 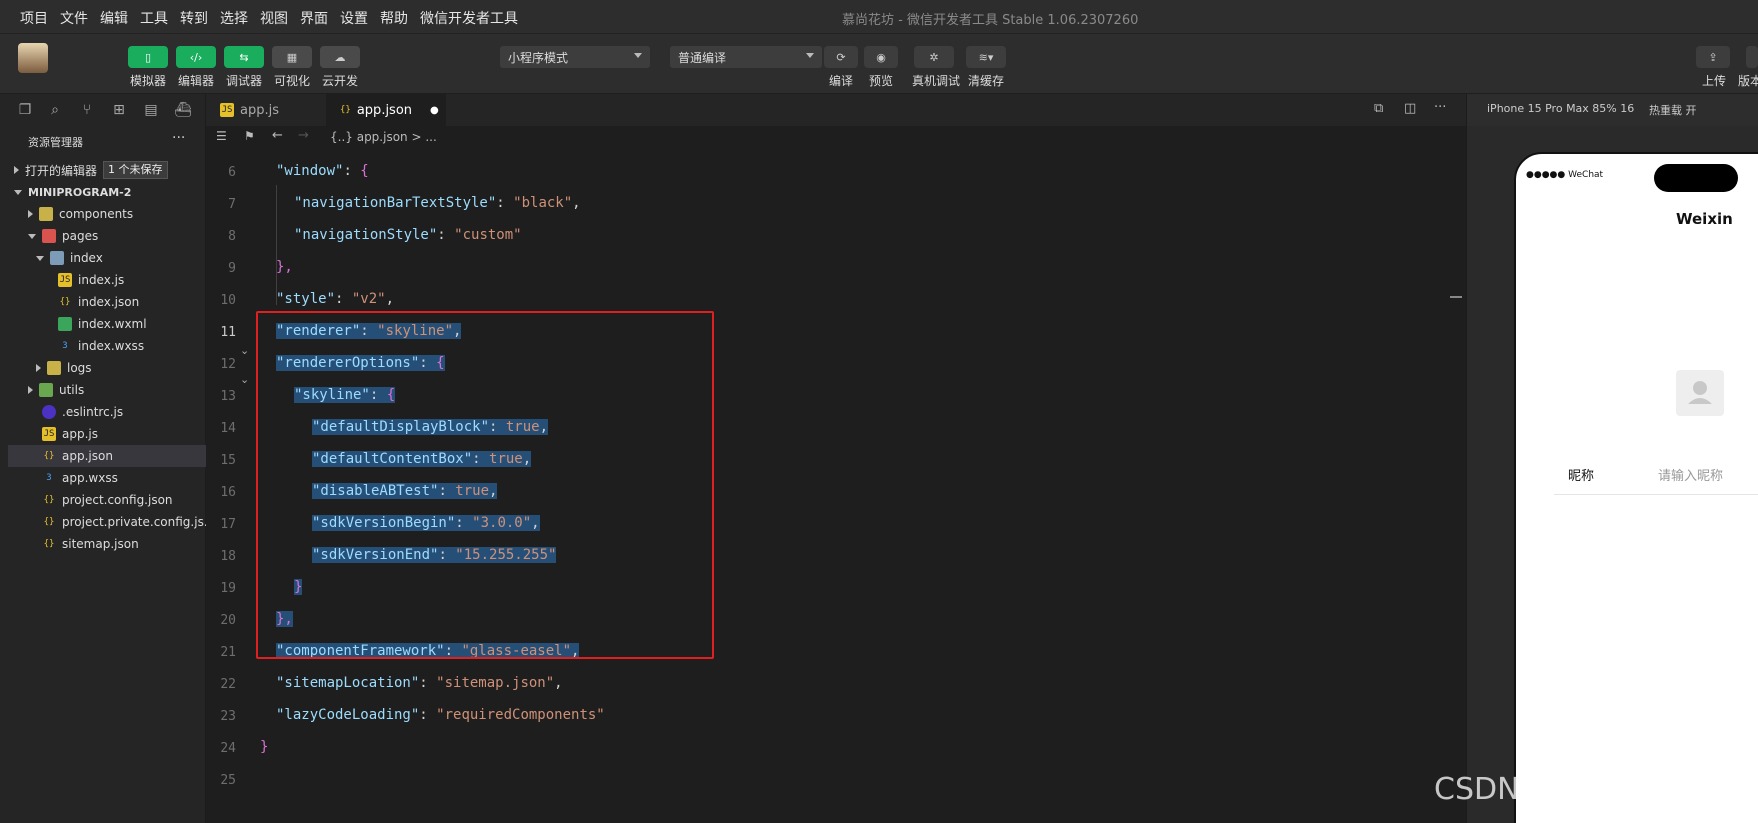 What do you see at coordinates (101, 346) in the screenshot?
I see `tree-item-index-wxss: 3 index.wxss` at bounding box center [101, 346].